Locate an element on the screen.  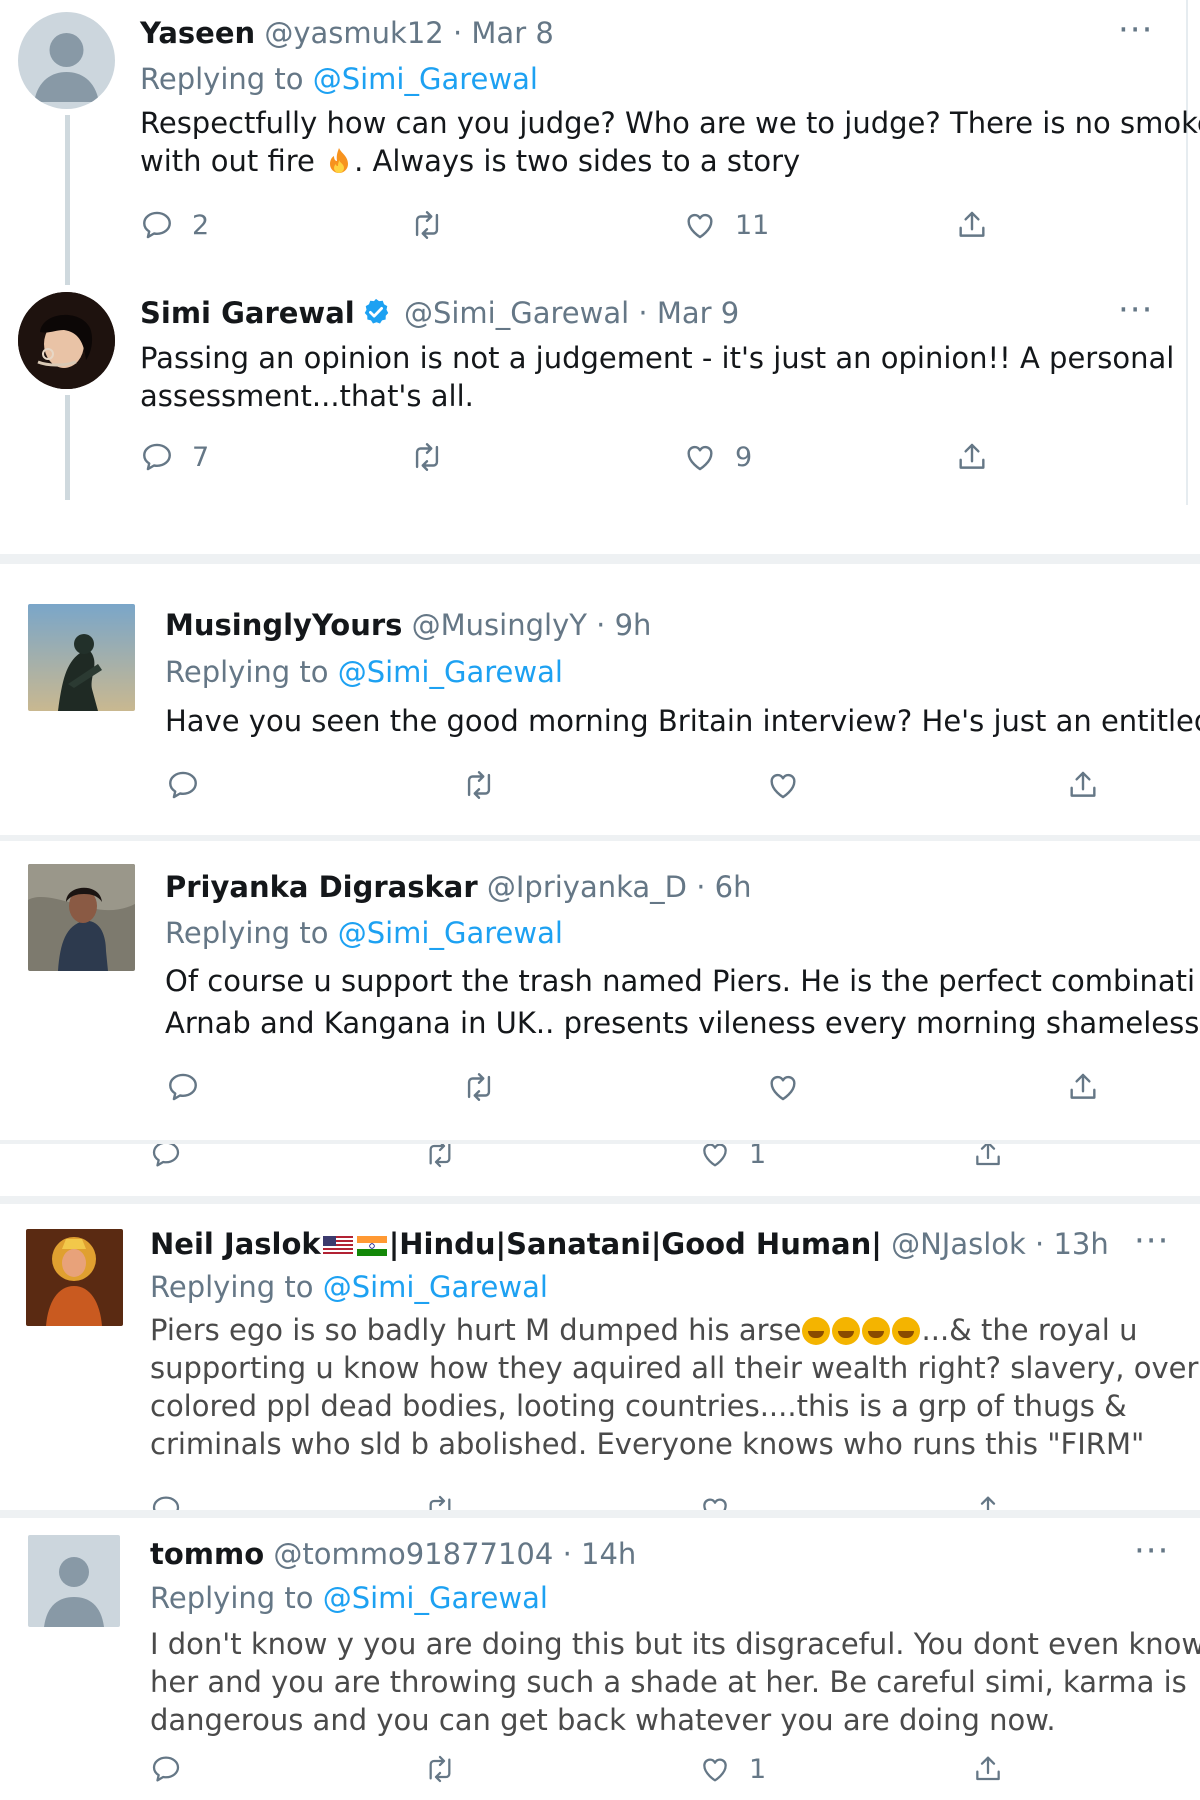
reply-button: 7 is located at coordinates (174, 457).